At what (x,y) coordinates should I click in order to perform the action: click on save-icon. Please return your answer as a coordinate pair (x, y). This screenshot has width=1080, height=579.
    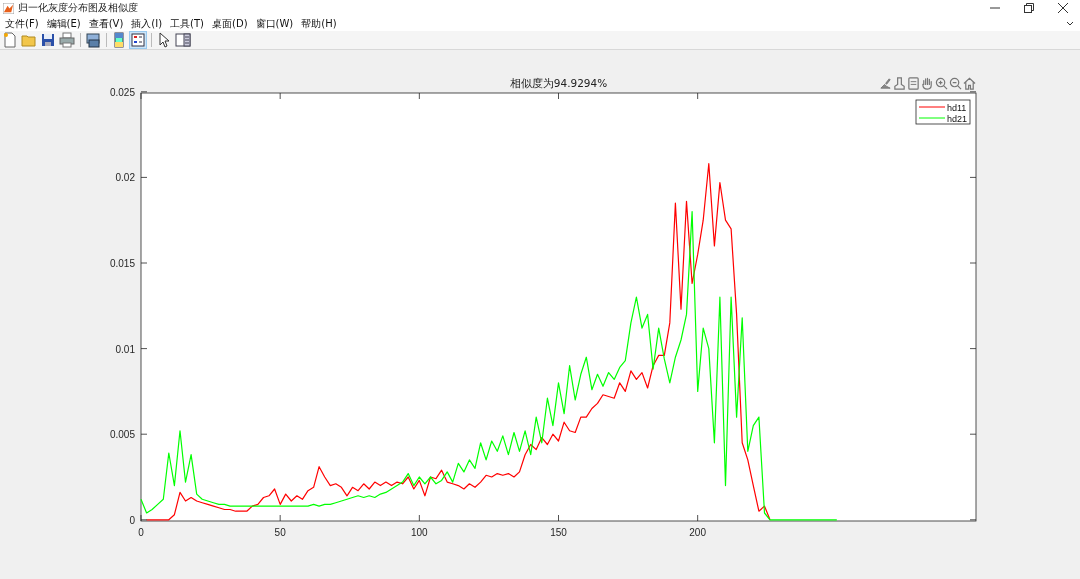
    Looking at the image, I should click on (48, 40).